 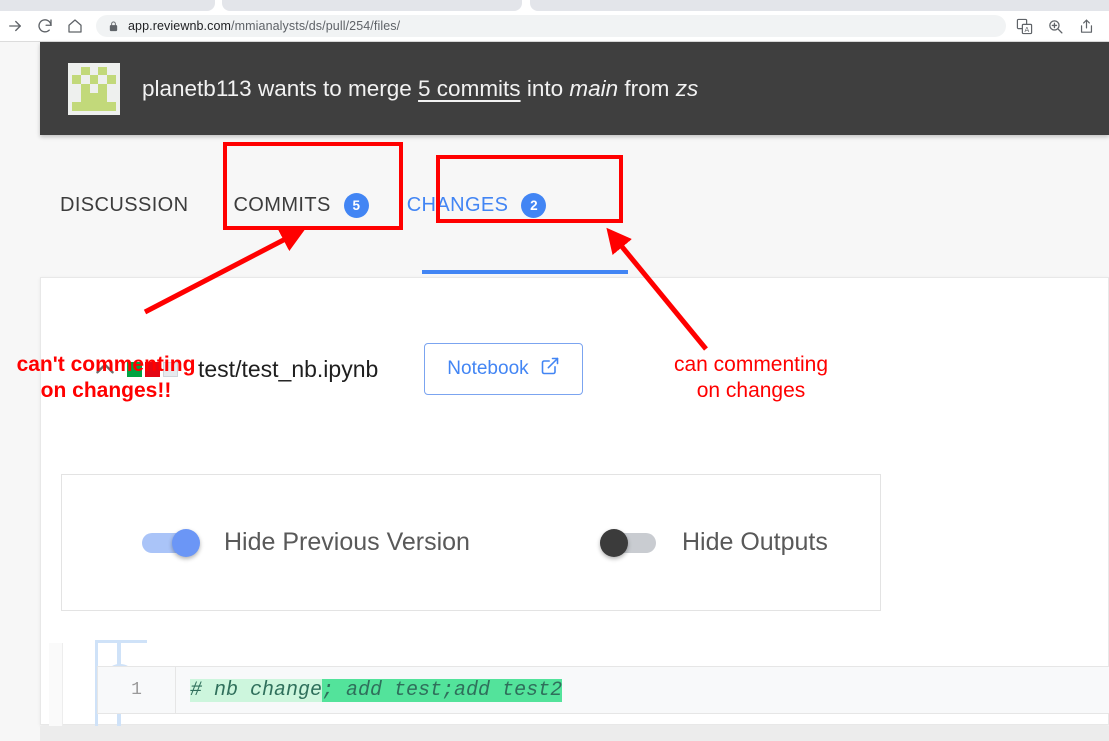 I want to click on hide-outputs-label: Hide Outputs, so click(x=754, y=542).